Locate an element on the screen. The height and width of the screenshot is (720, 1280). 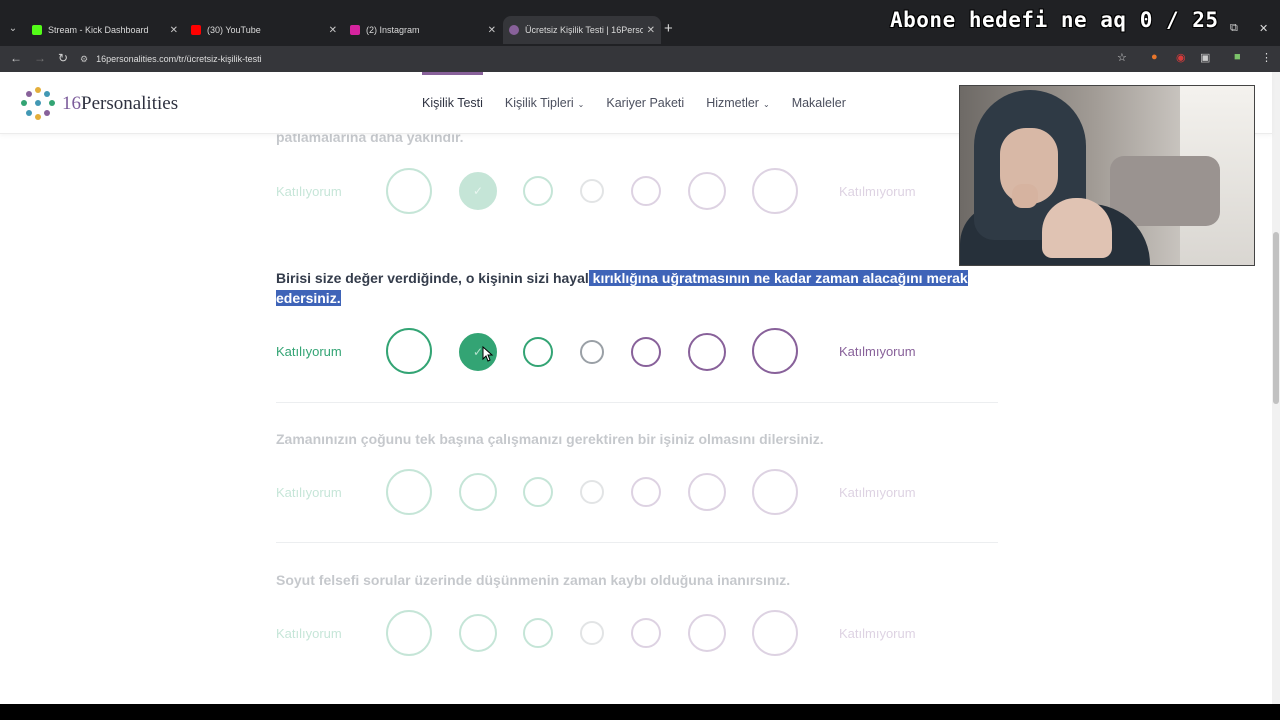
bookmark-star-icon: ☆ is located at coordinates (1122, 57).